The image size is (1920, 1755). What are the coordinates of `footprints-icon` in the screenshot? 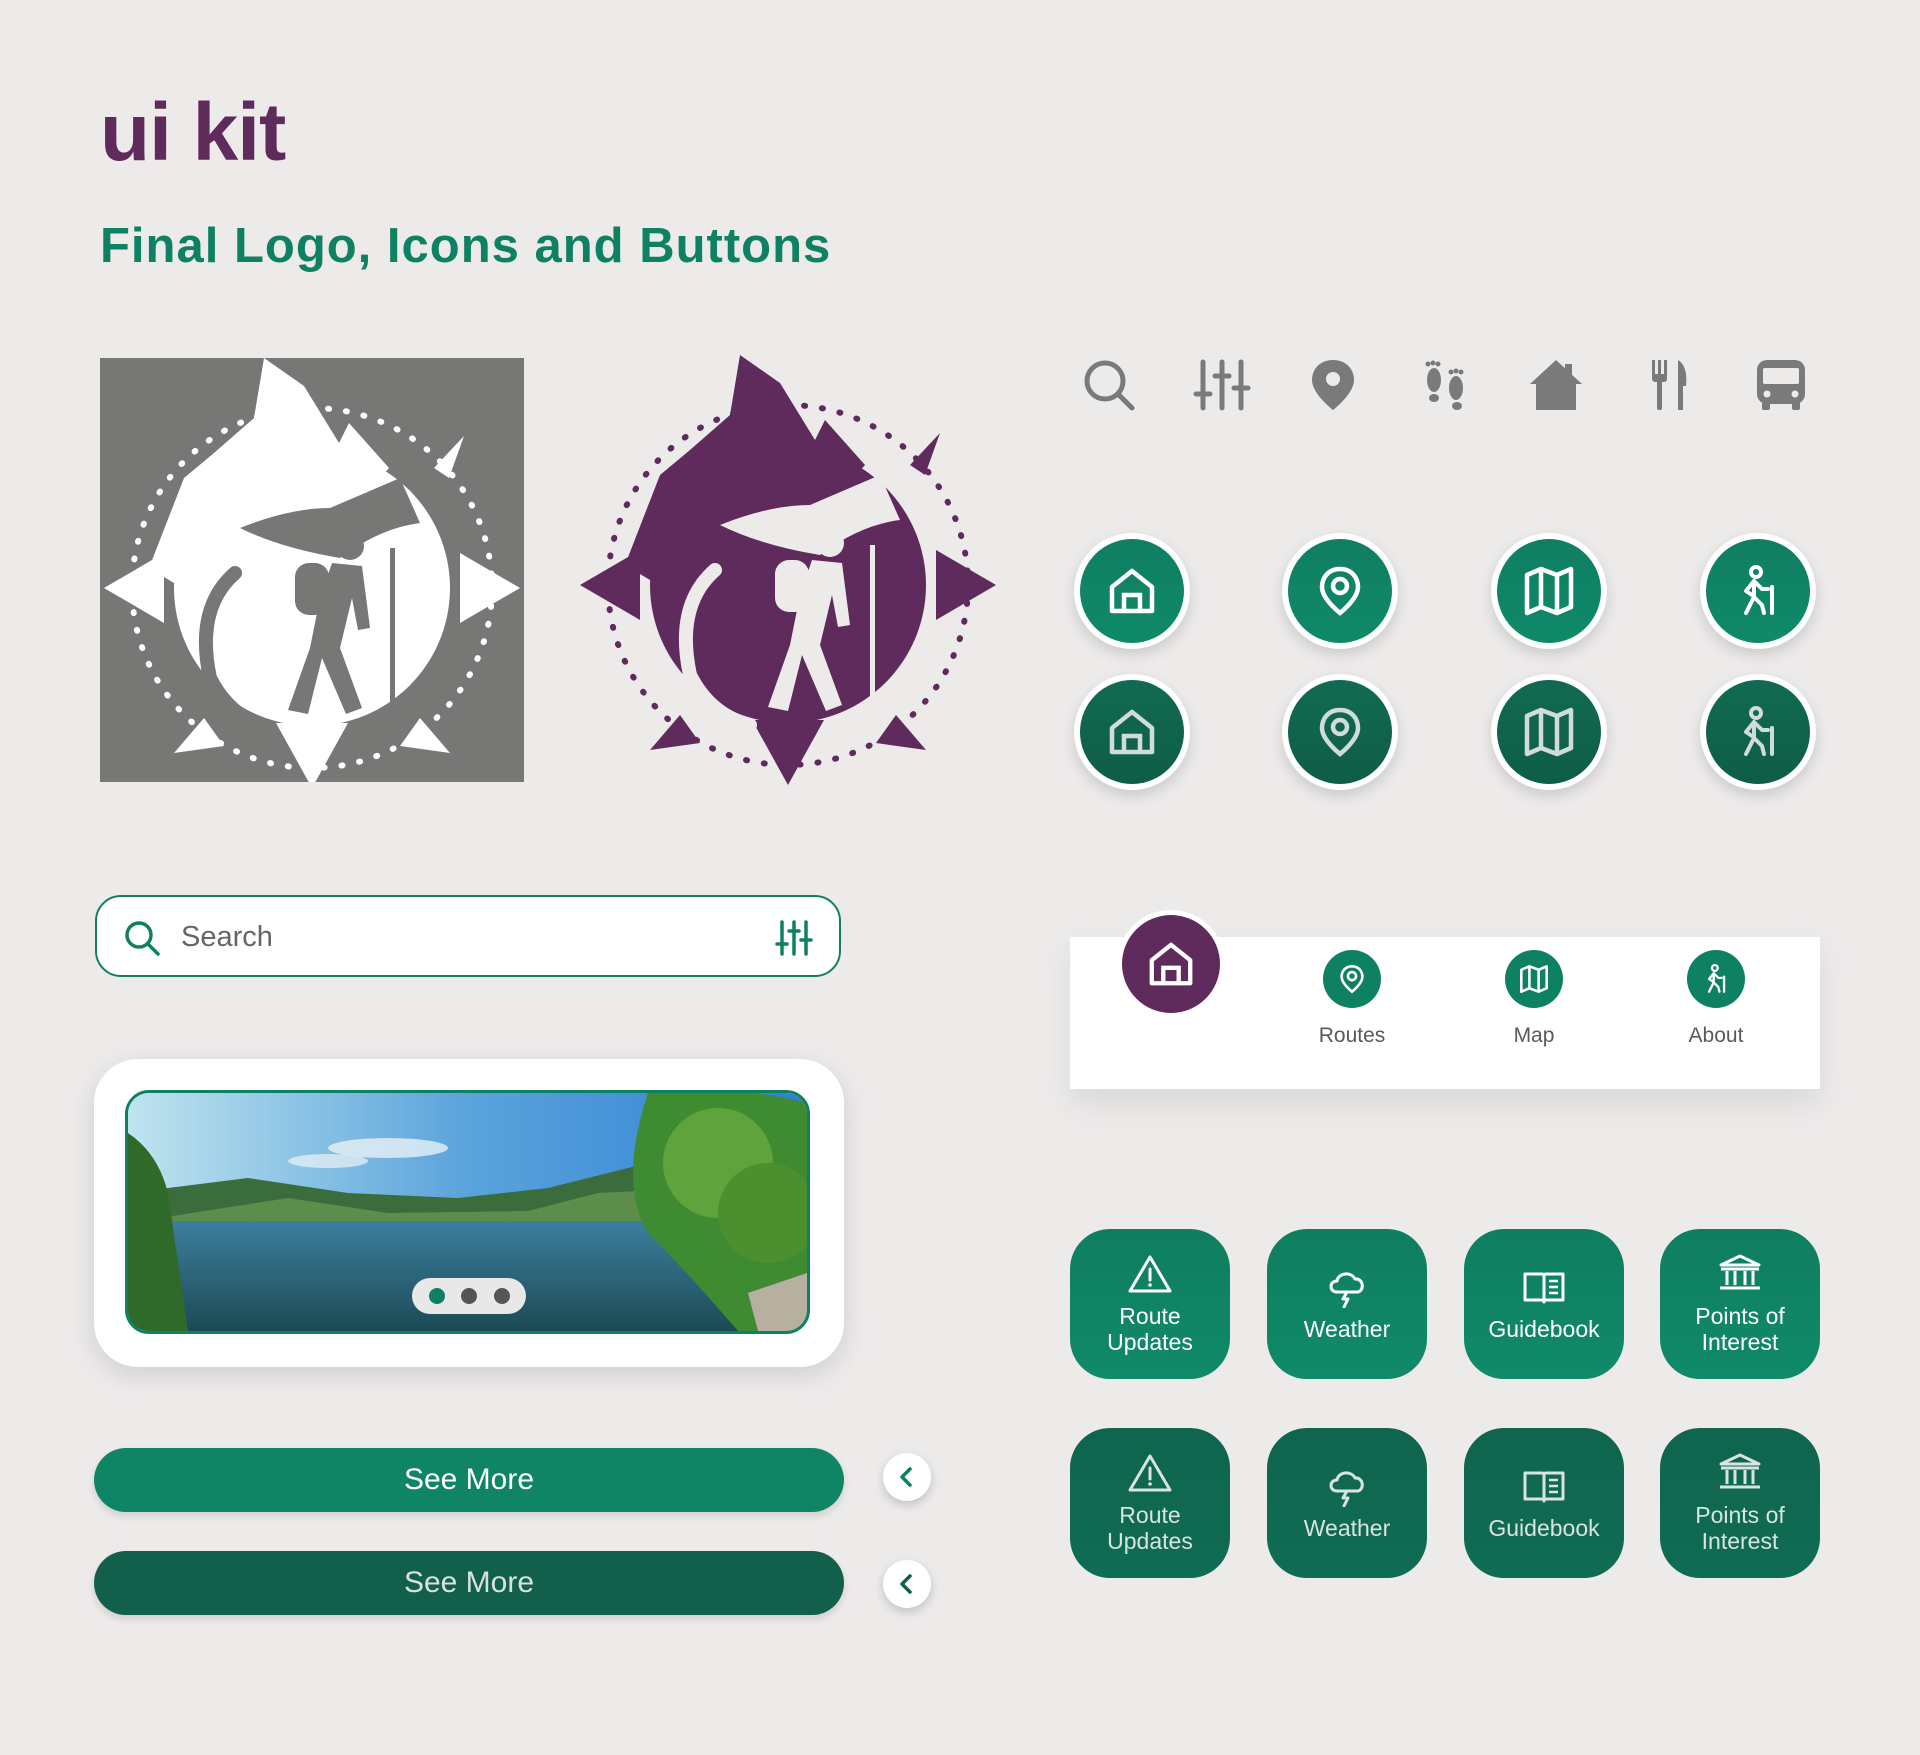 It's located at (1444, 385).